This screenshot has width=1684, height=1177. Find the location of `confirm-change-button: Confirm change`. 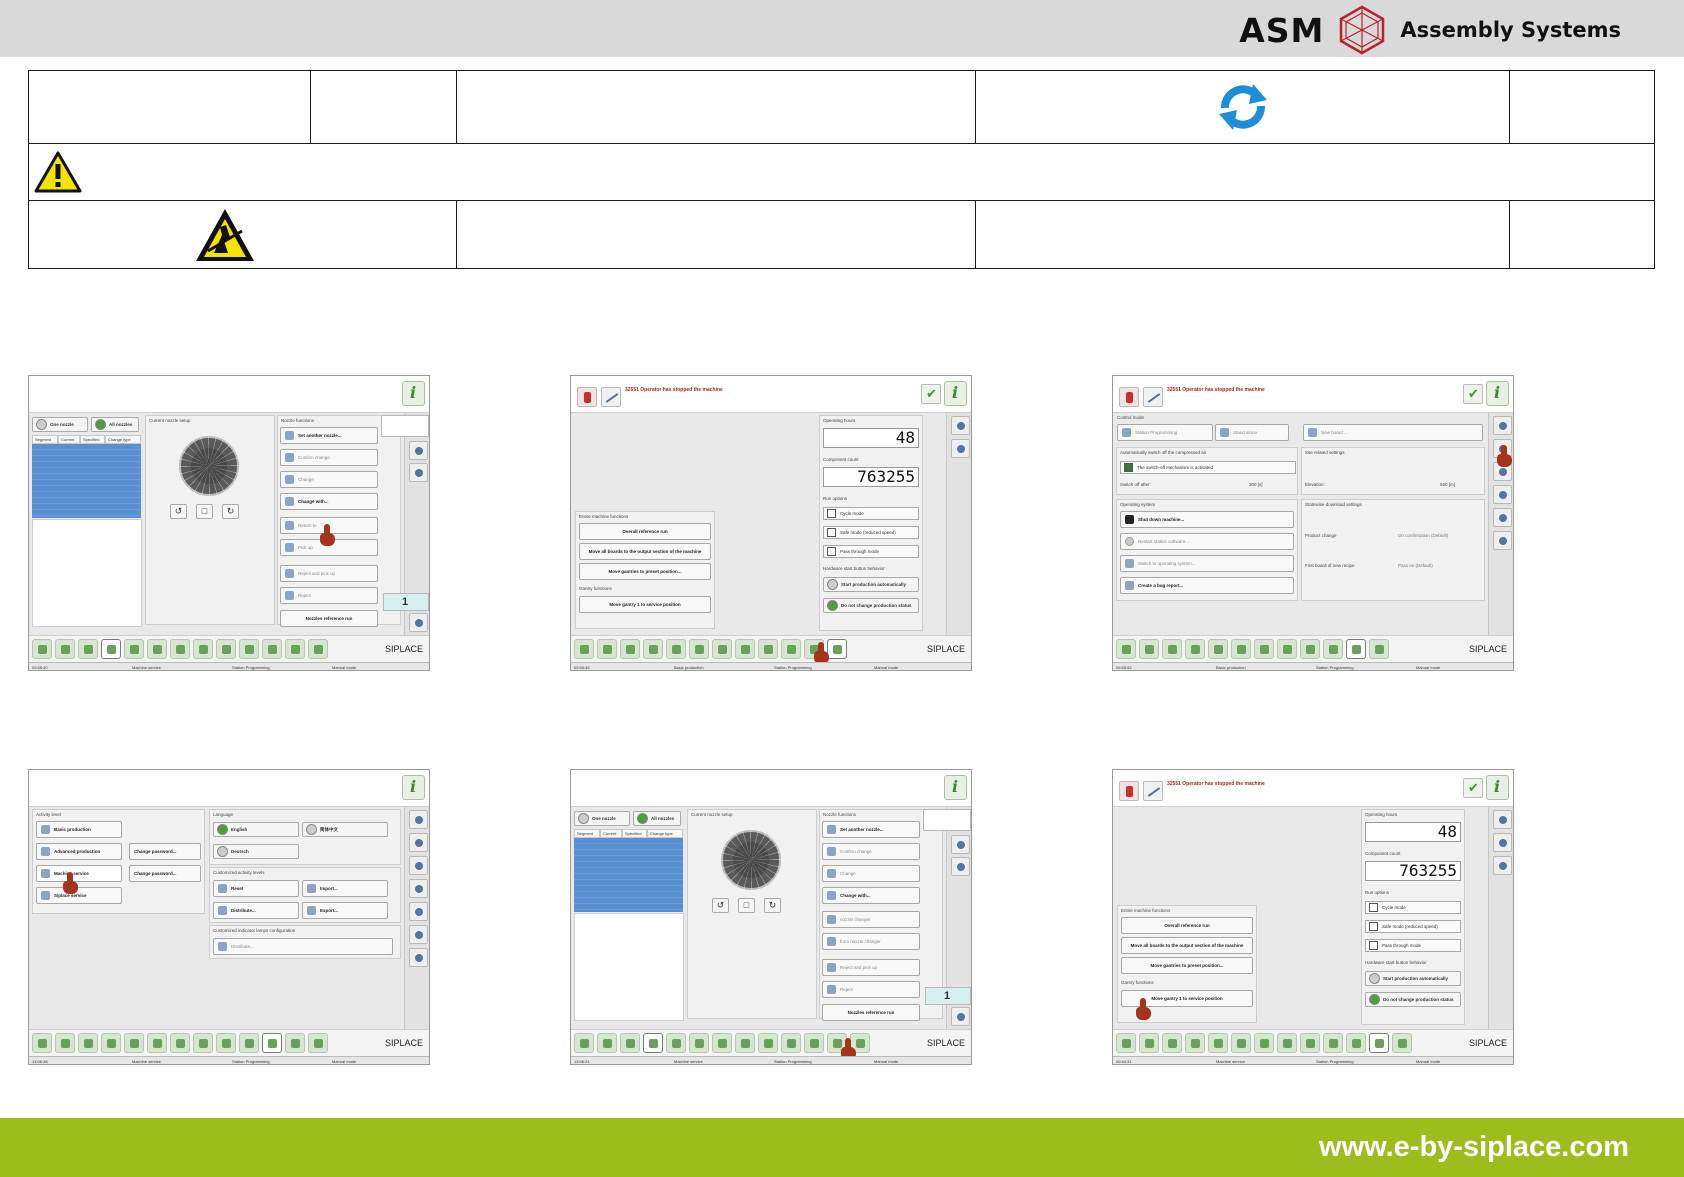

confirm-change-button: Confirm change is located at coordinates (329, 457).